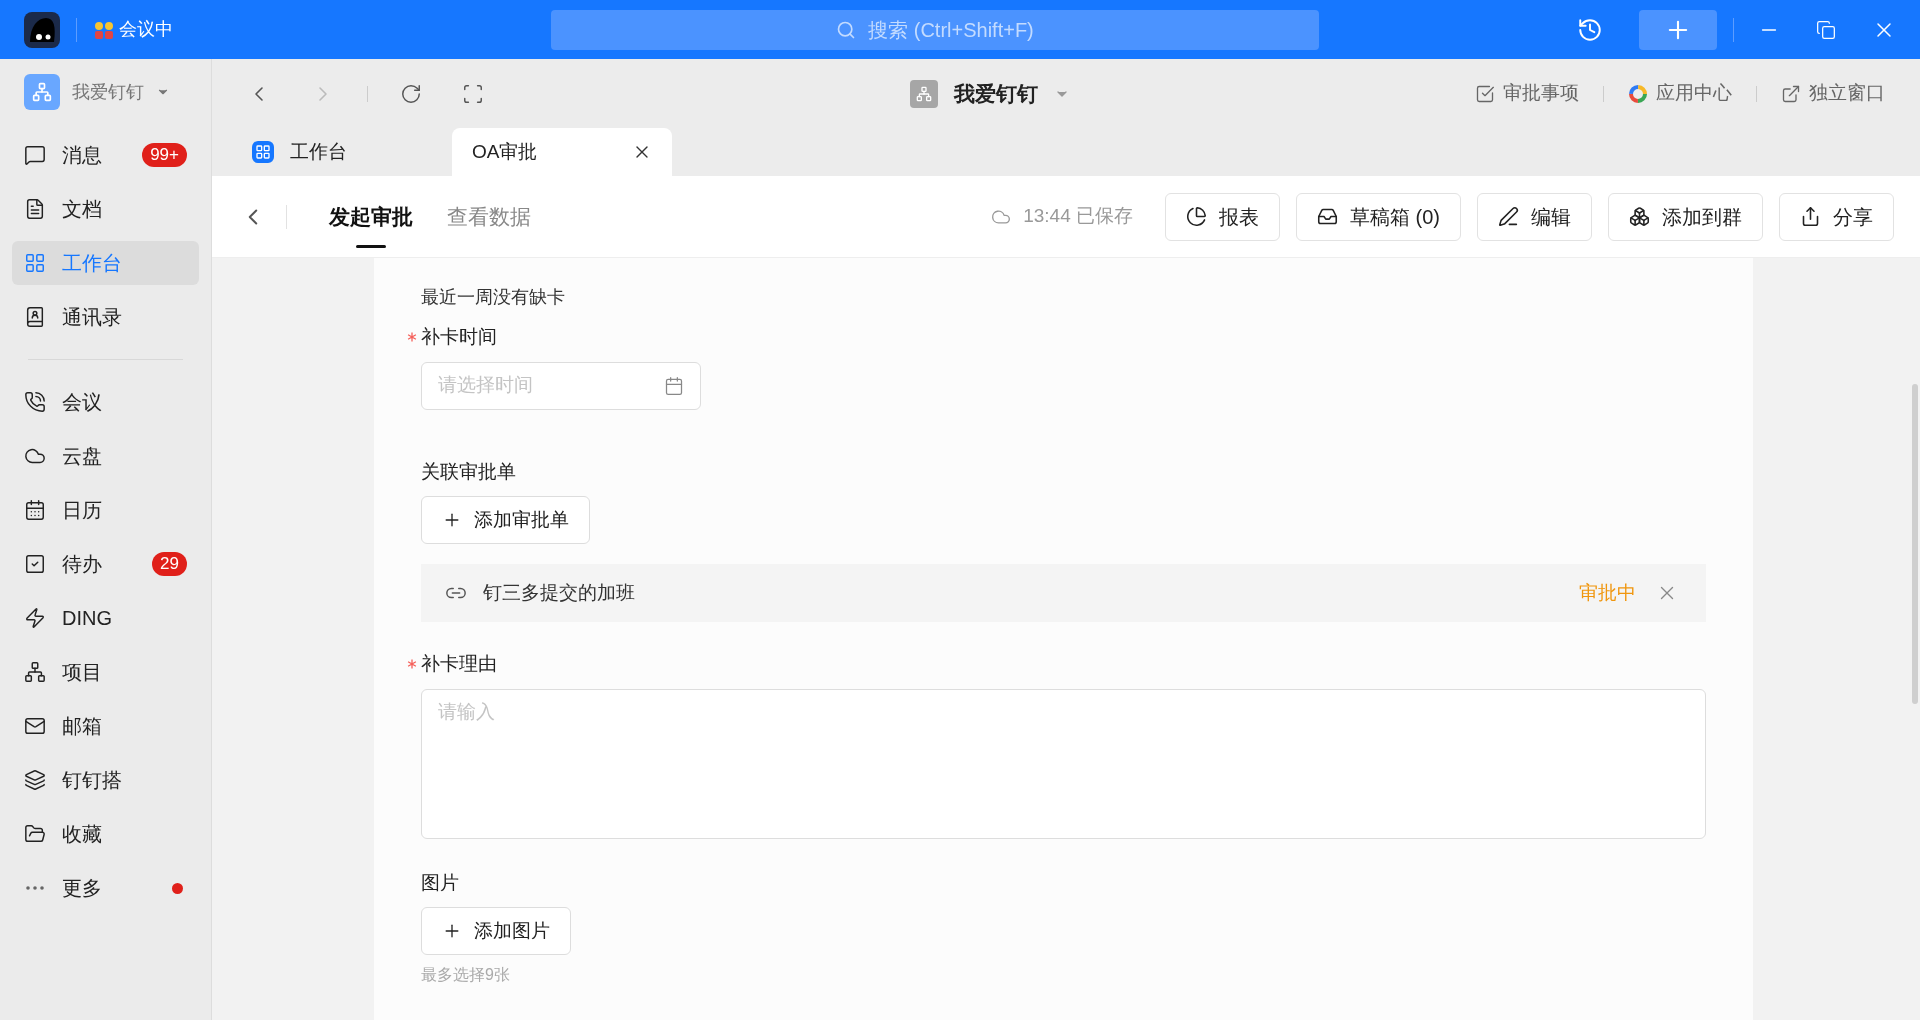 The width and height of the screenshot is (1920, 1020). What do you see at coordinates (1685, 216) in the screenshot?
I see `toolbar-button: 添加到群` at bounding box center [1685, 216].